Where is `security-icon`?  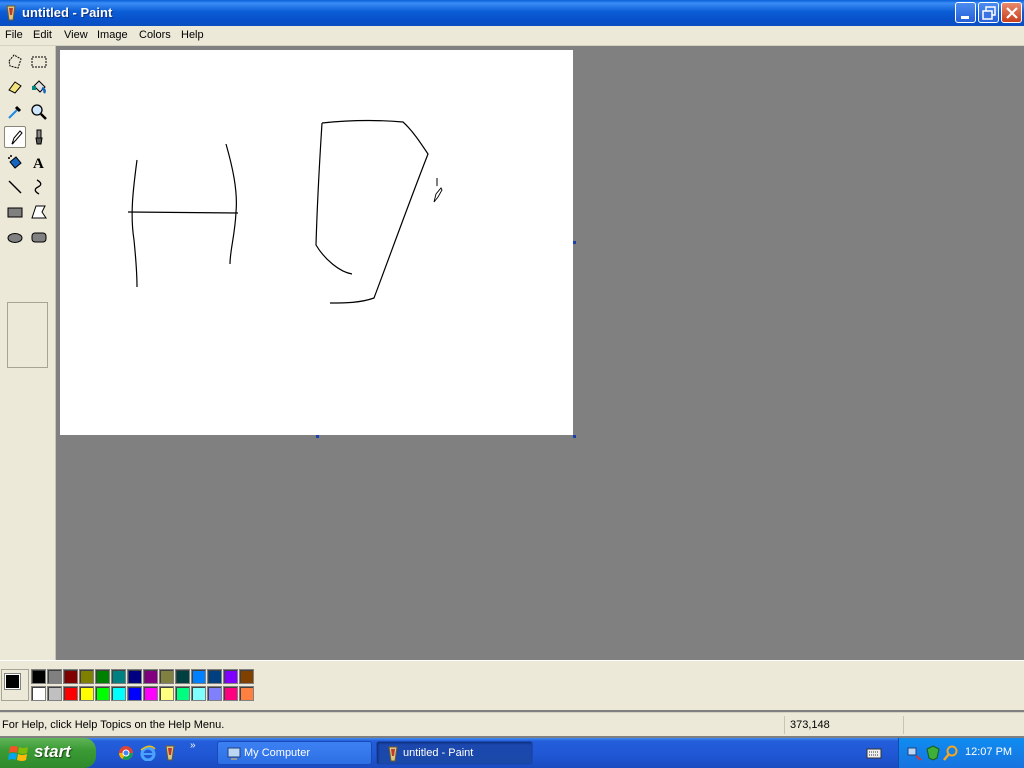 security-icon is located at coordinates (933, 753).